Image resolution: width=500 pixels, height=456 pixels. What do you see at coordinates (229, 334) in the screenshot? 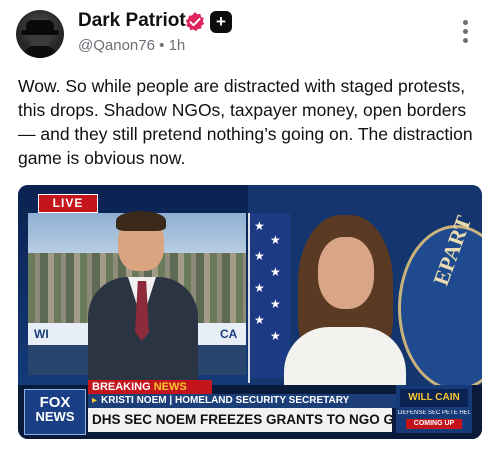
I see `banner-right-text: CA` at bounding box center [229, 334].